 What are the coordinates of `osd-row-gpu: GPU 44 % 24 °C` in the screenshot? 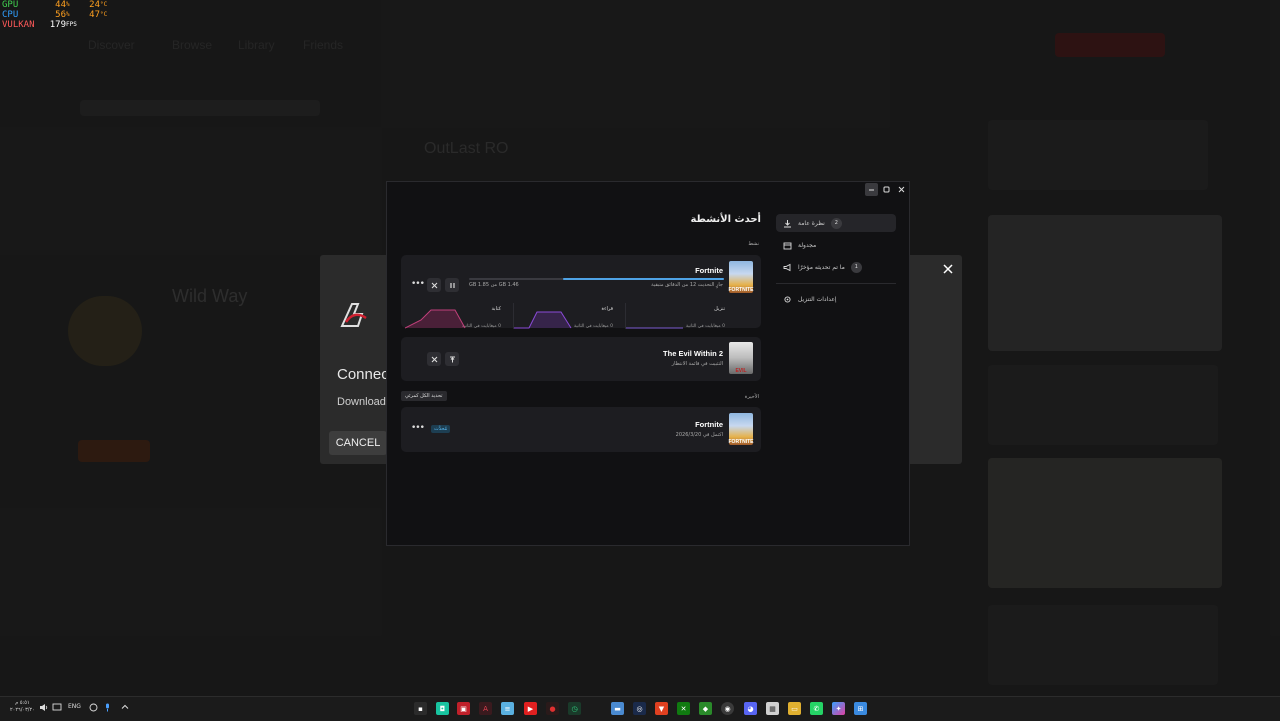 It's located at (56, 5).